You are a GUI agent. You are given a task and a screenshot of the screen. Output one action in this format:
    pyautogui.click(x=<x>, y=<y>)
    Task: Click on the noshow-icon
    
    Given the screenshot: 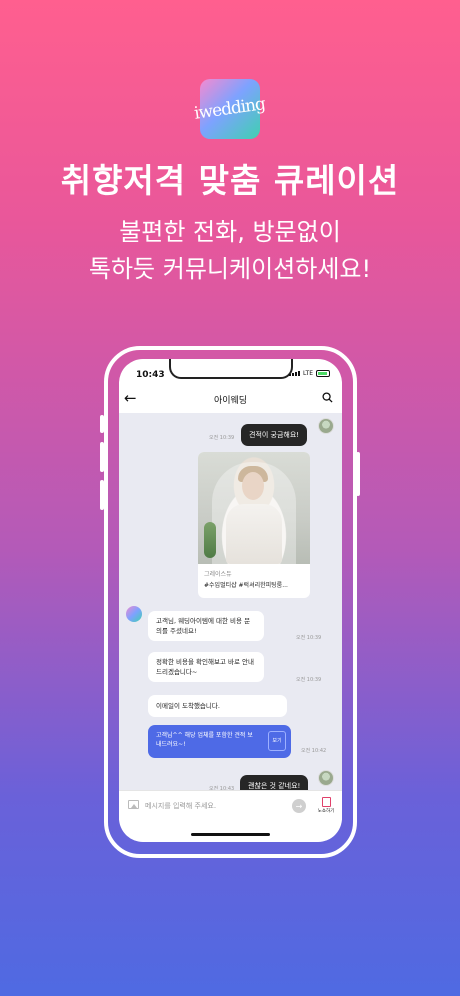 What is the action you would take?
    pyautogui.click(x=326, y=802)
    